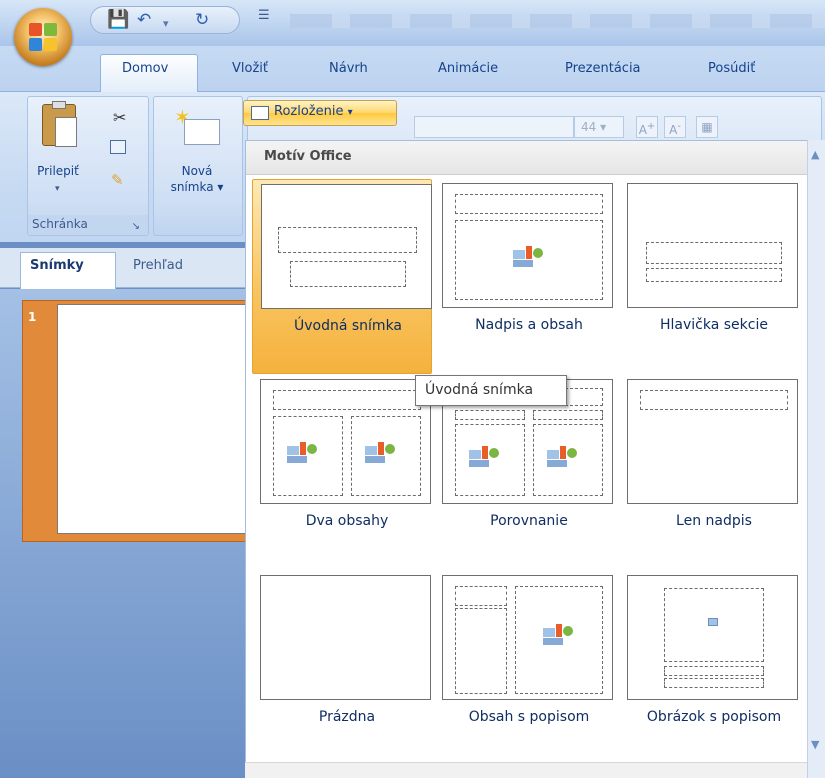  I want to click on tab-outline: Prehľad, so click(158, 265).